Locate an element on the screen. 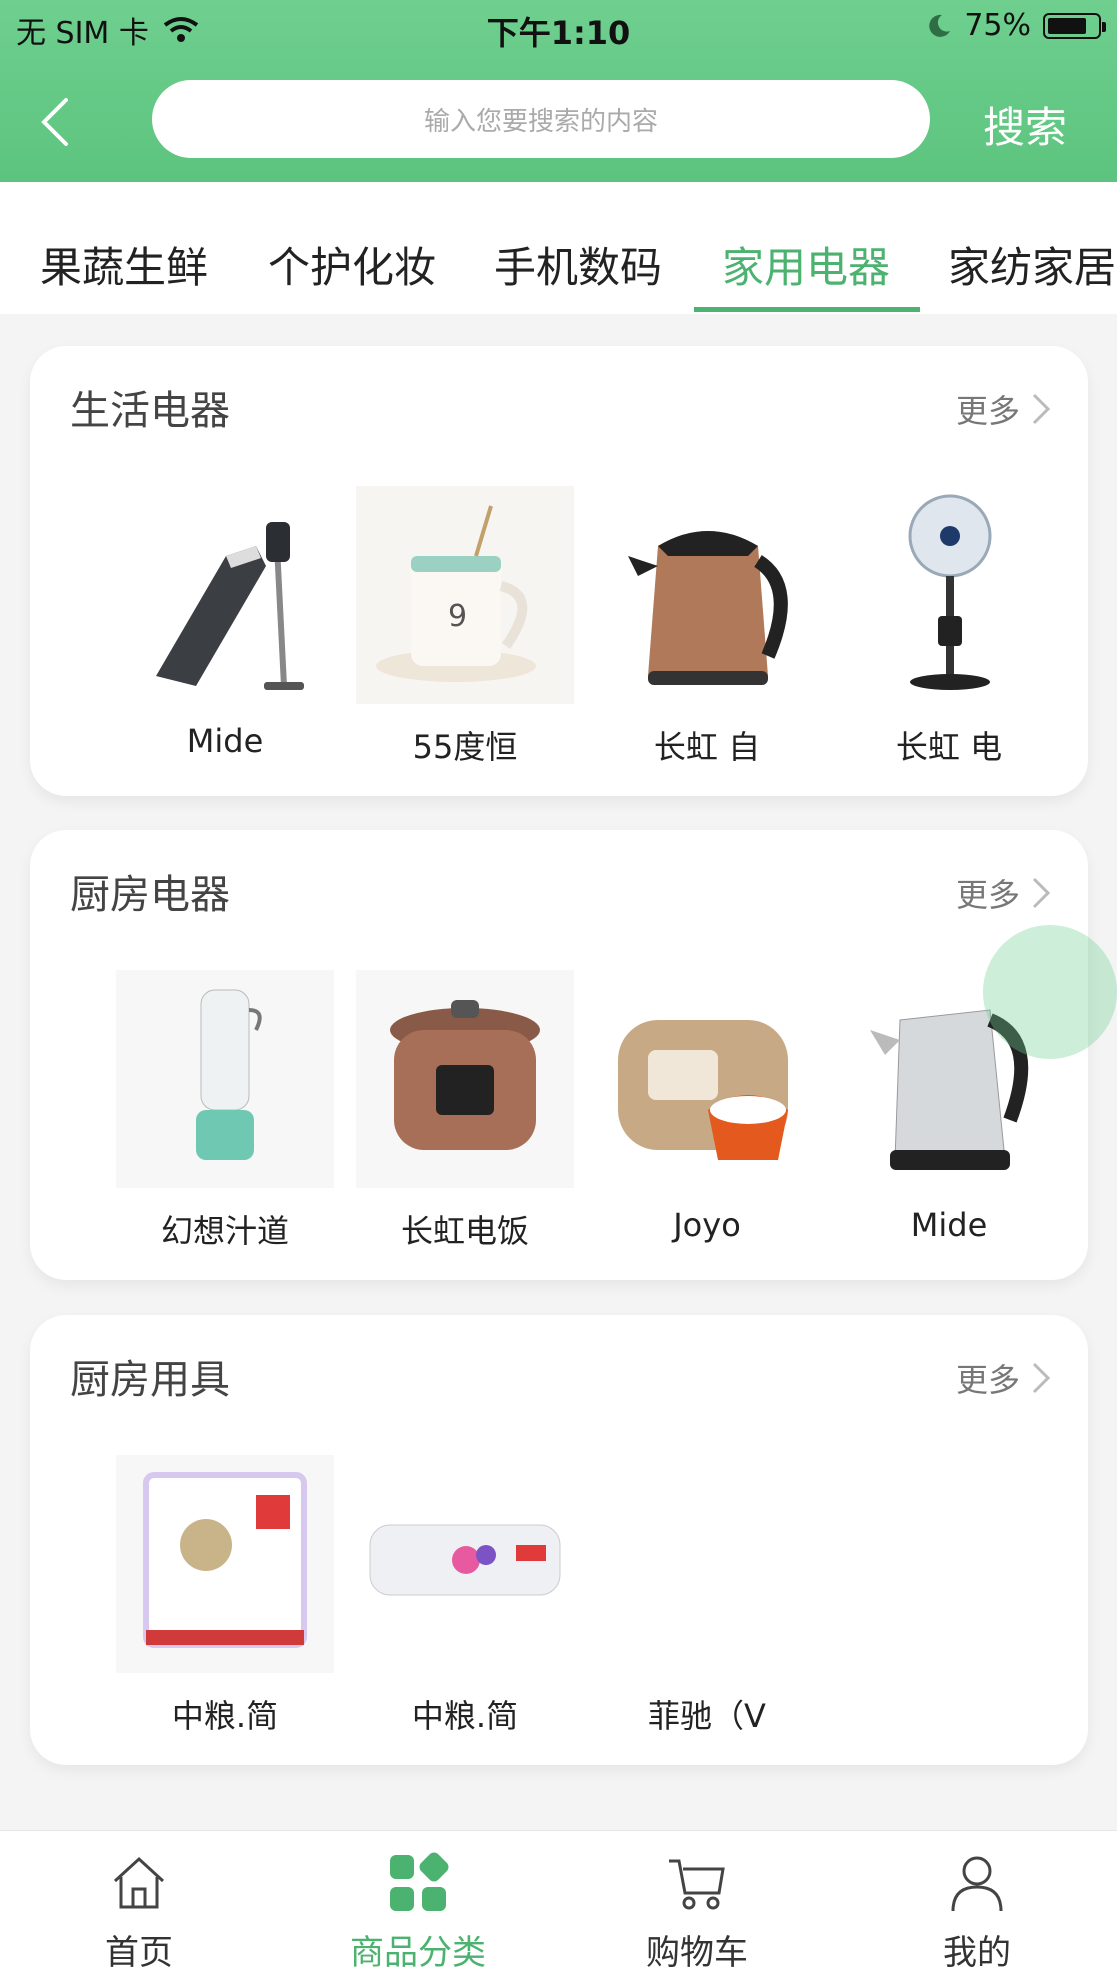 The height and width of the screenshot is (1988, 1117). product-name: Joyo is located at coordinates (707, 1225).